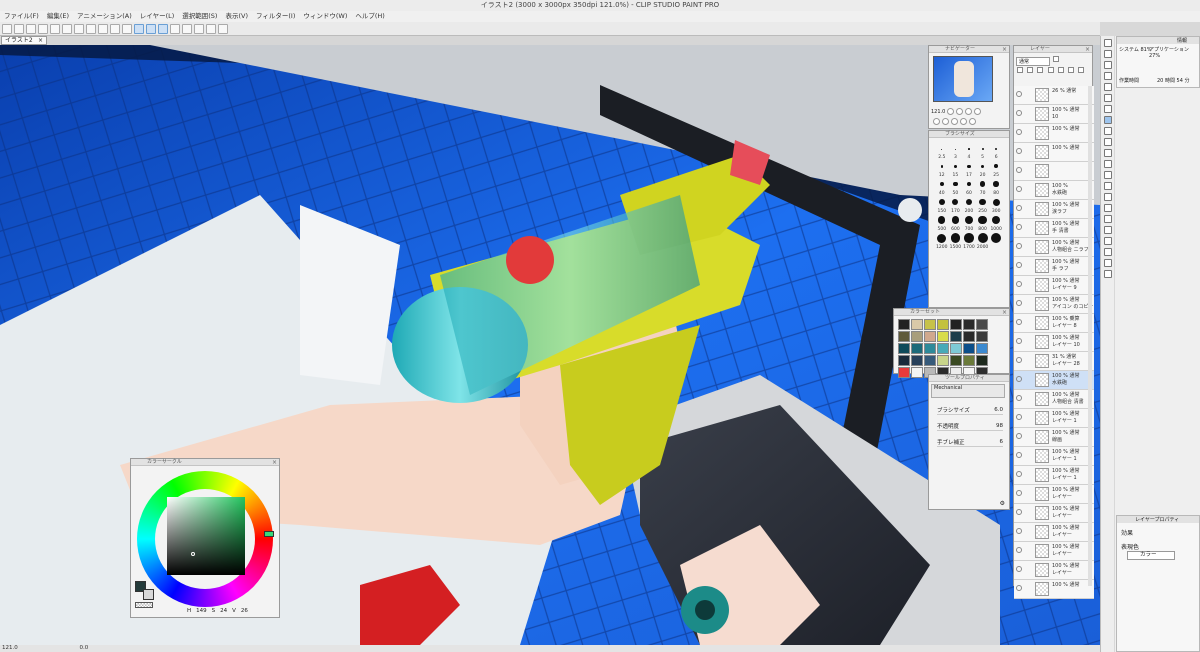 Image resolution: width=1200 pixels, height=652 pixels. What do you see at coordinates (1107, 208) in the screenshot?
I see `gradient-tool-icon` at bounding box center [1107, 208].